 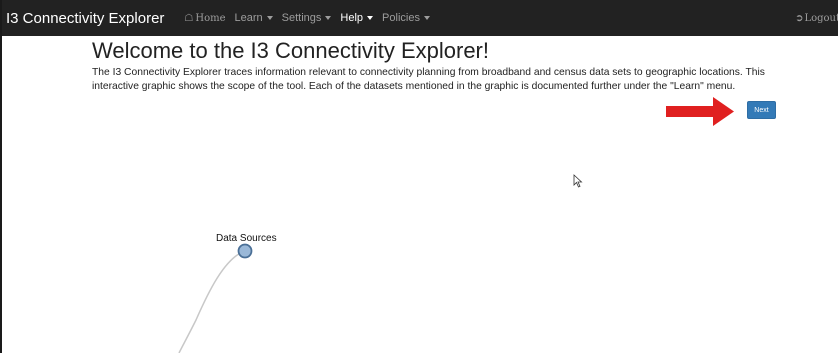 What do you see at coordinates (245, 251) in the screenshot?
I see `data-sources-node` at bounding box center [245, 251].